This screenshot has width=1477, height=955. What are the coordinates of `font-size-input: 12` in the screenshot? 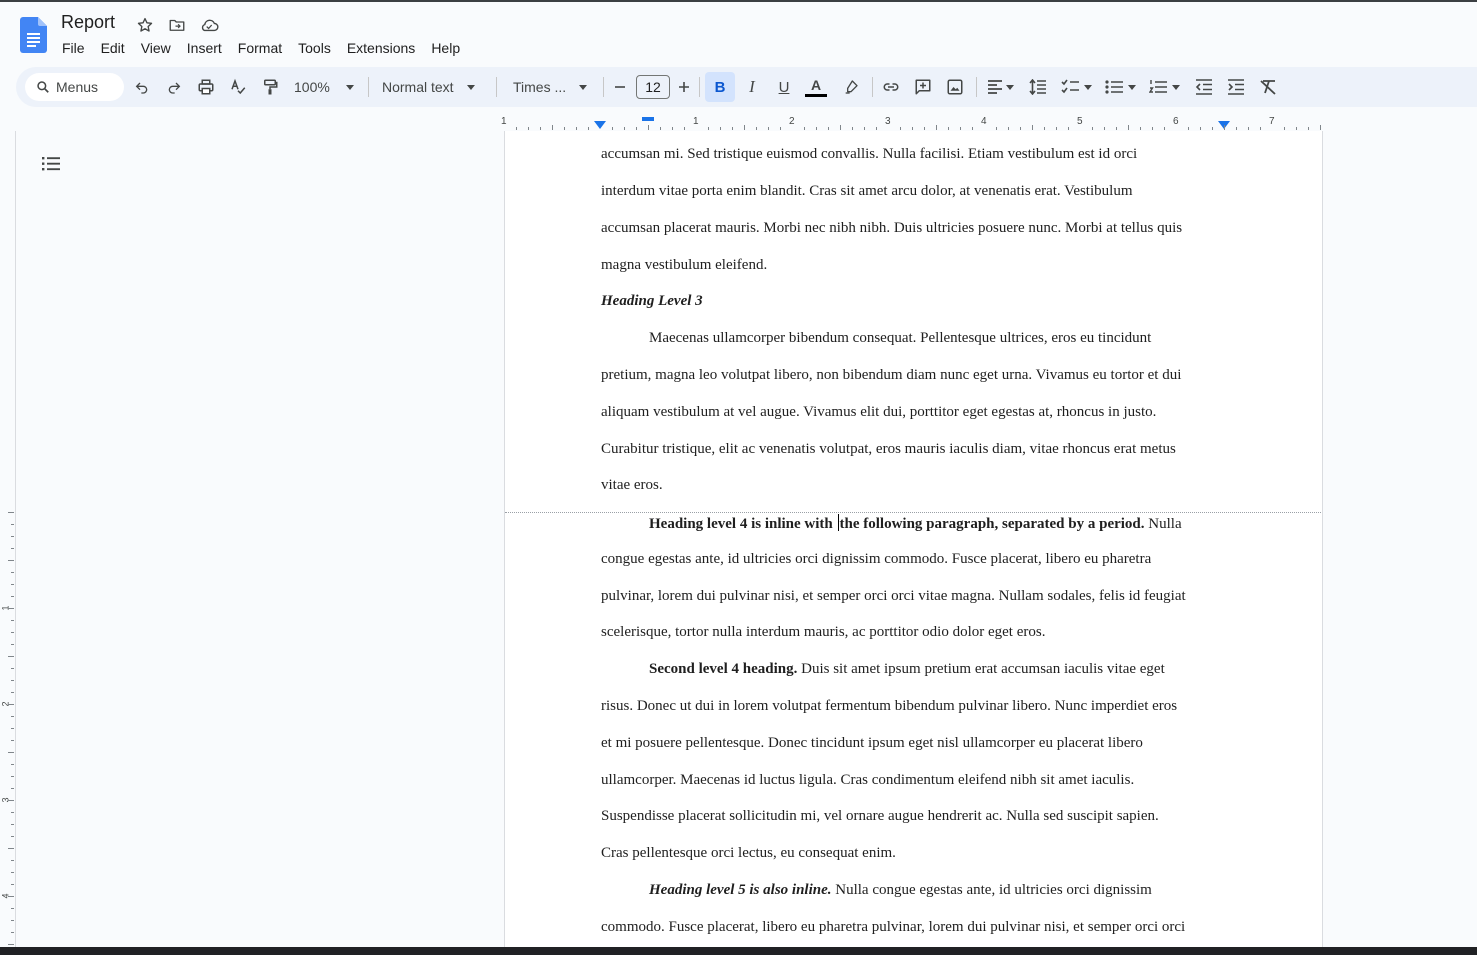 It's located at (653, 87).